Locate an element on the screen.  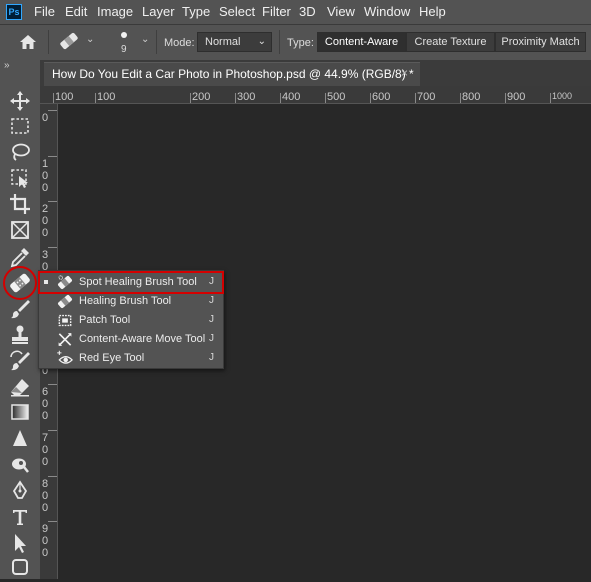
ruler-label: 9 is located at coordinates (45, 529).